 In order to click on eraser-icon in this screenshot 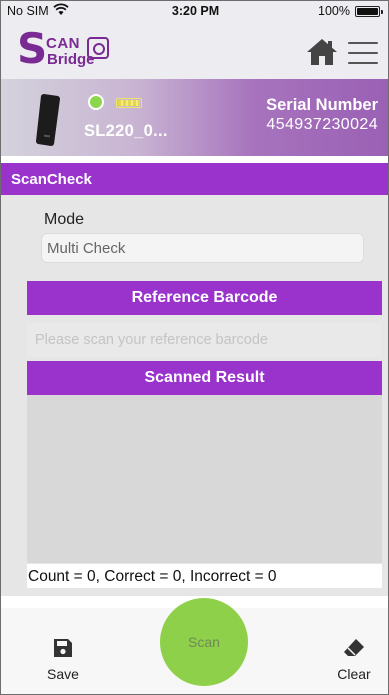, I will do `click(354, 647)`.